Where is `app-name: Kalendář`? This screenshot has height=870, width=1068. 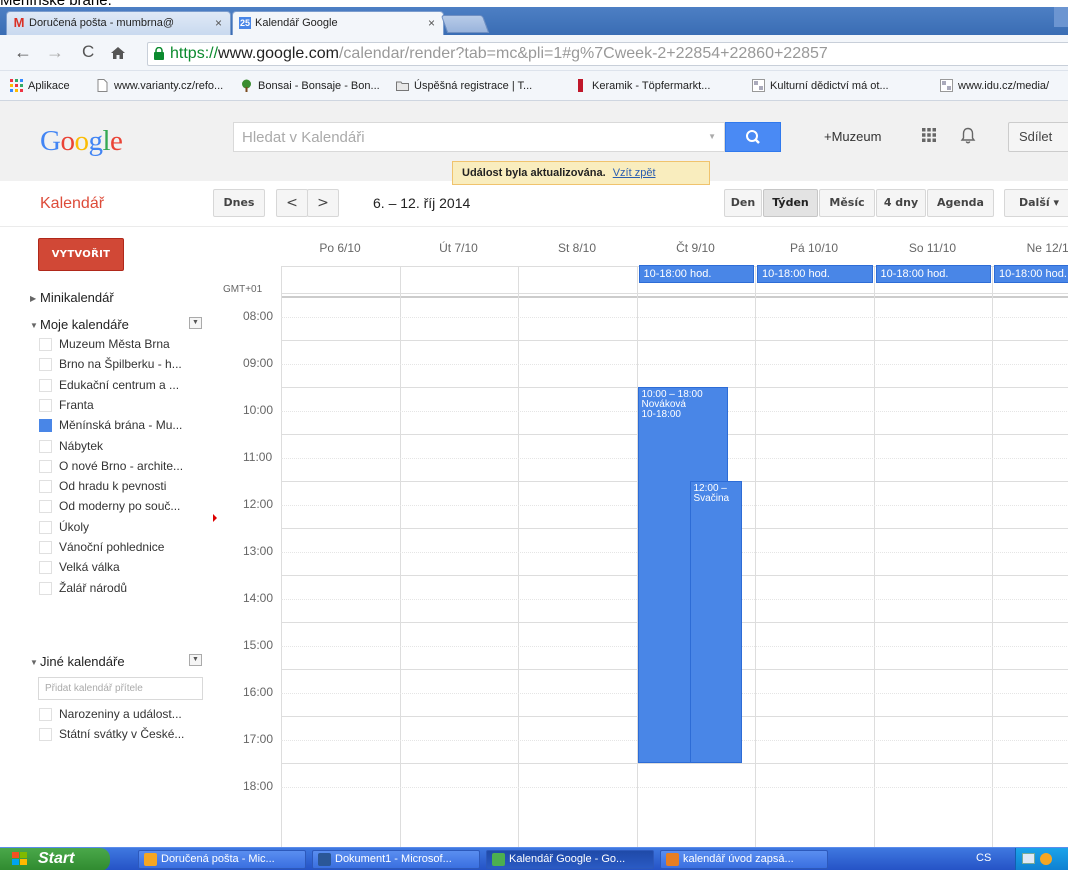 app-name: Kalendář is located at coordinates (72, 203).